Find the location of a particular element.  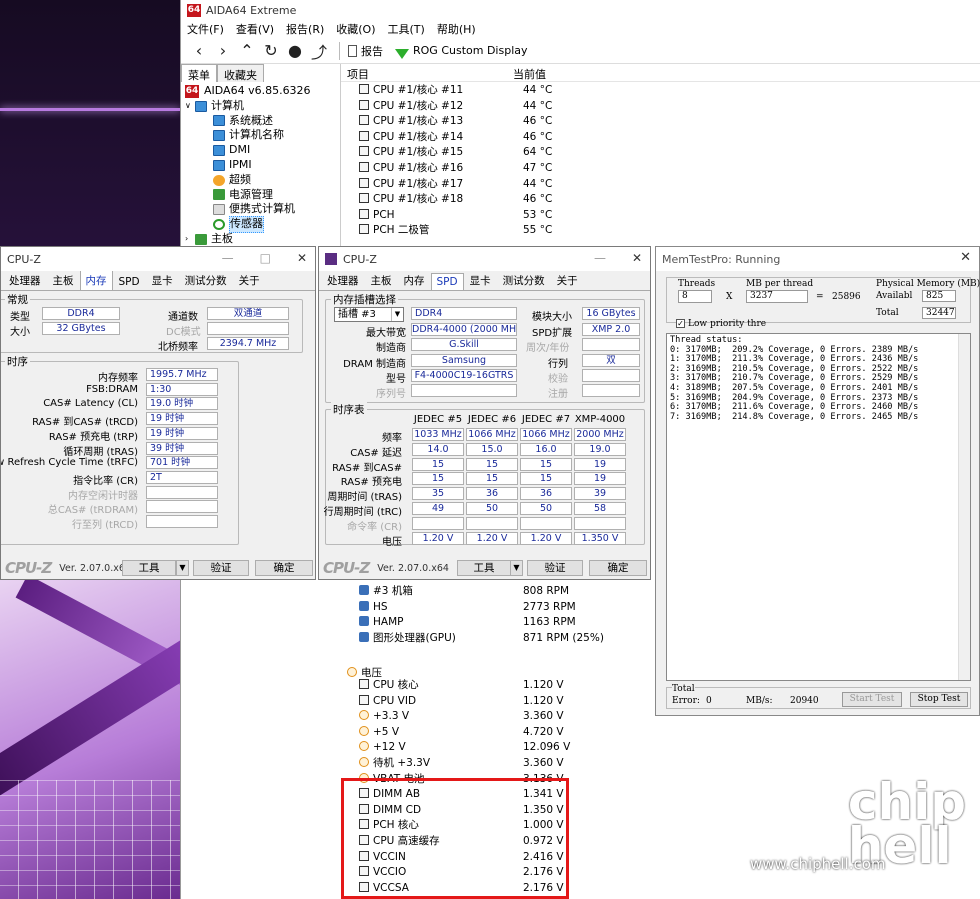

forward-icon: › is located at coordinates (223, 50).